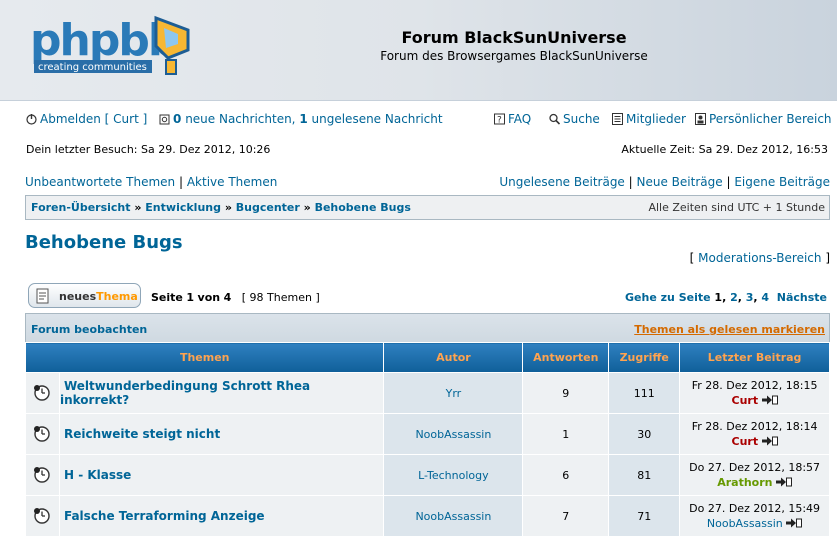 Image resolution: width=837 pixels, height=540 pixels. What do you see at coordinates (574, 119) in the screenshot?
I see `search-link: Suche` at bounding box center [574, 119].